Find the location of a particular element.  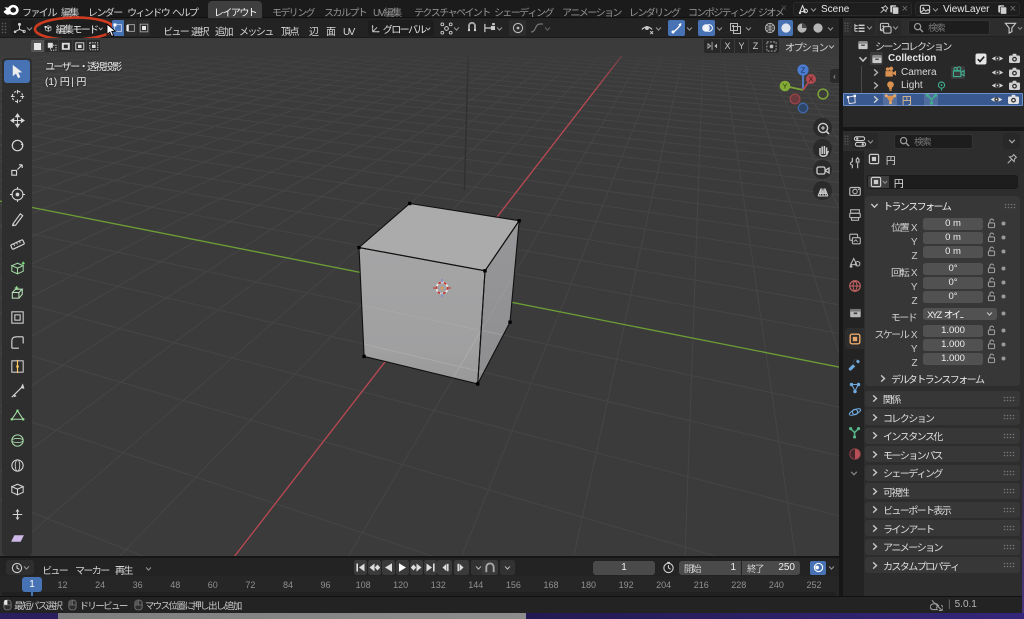

svg-text: Z is located at coordinates (803, 70).